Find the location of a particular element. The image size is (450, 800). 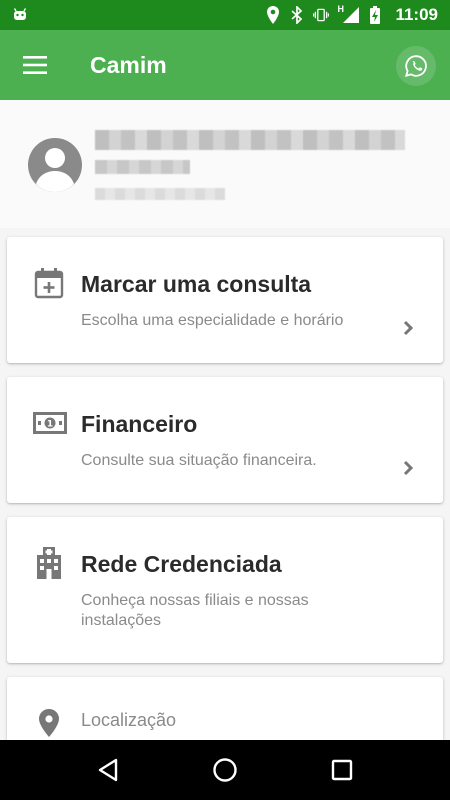

battery-icon is located at coordinates (375, 15).